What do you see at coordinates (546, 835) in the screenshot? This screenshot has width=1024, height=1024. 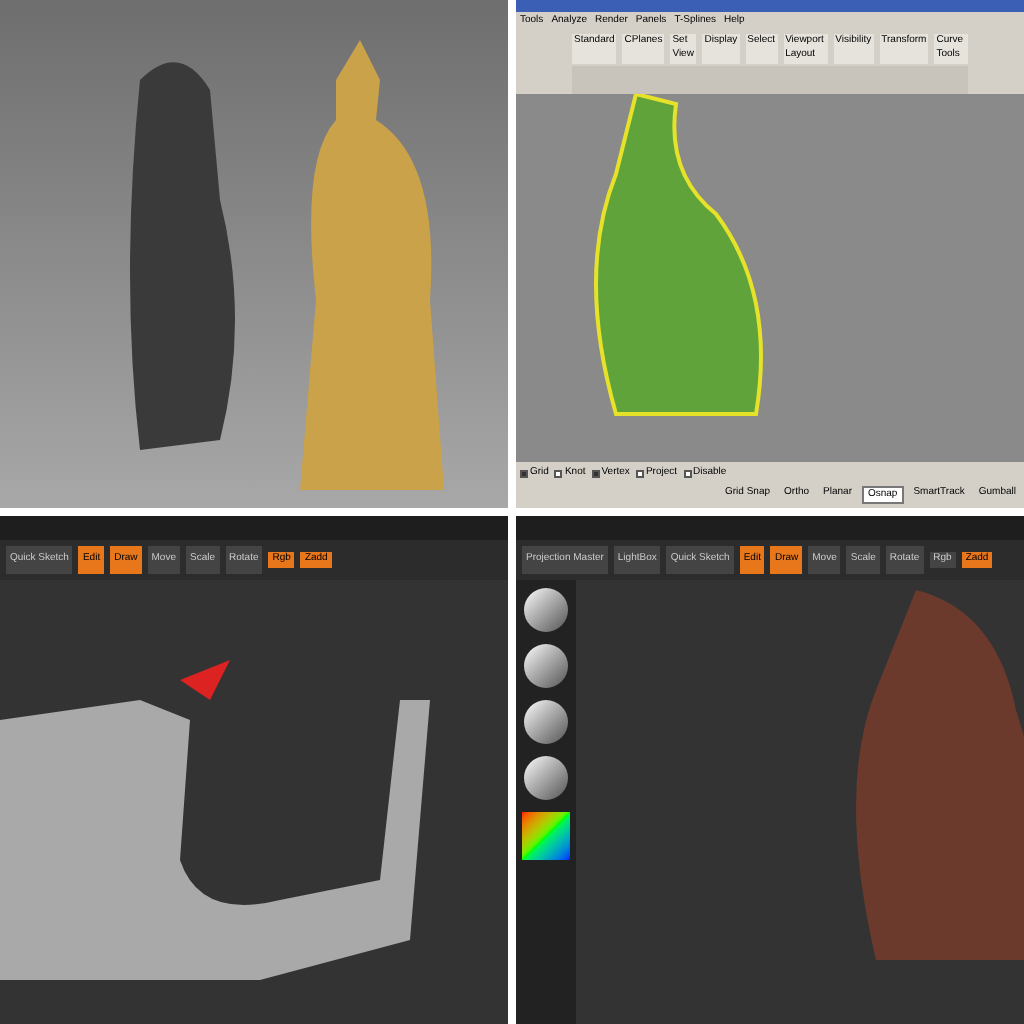 I see `color-picker` at bounding box center [546, 835].